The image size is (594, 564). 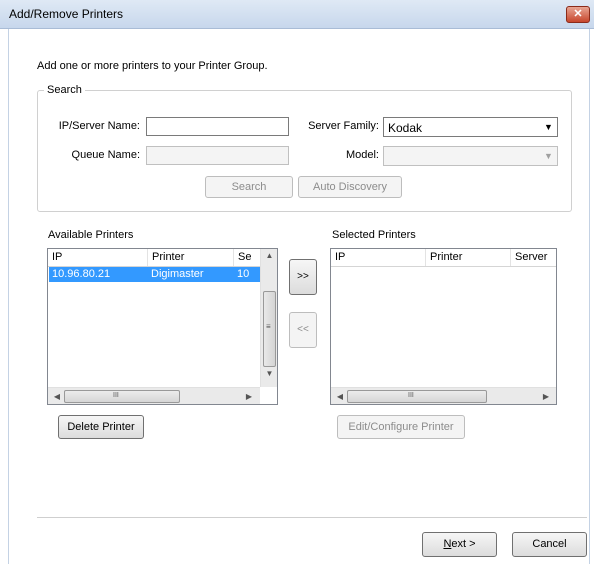 What do you see at coordinates (217, 155) in the screenshot?
I see `queue-name-input` at bounding box center [217, 155].